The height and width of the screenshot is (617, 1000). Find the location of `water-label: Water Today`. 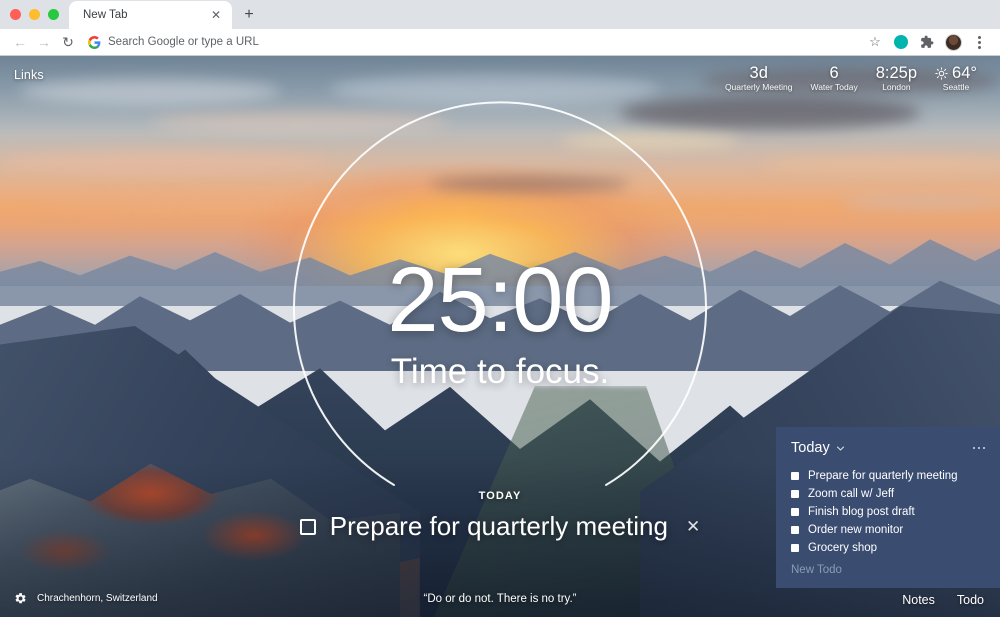

water-label: Water Today is located at coordinates (834, 87).